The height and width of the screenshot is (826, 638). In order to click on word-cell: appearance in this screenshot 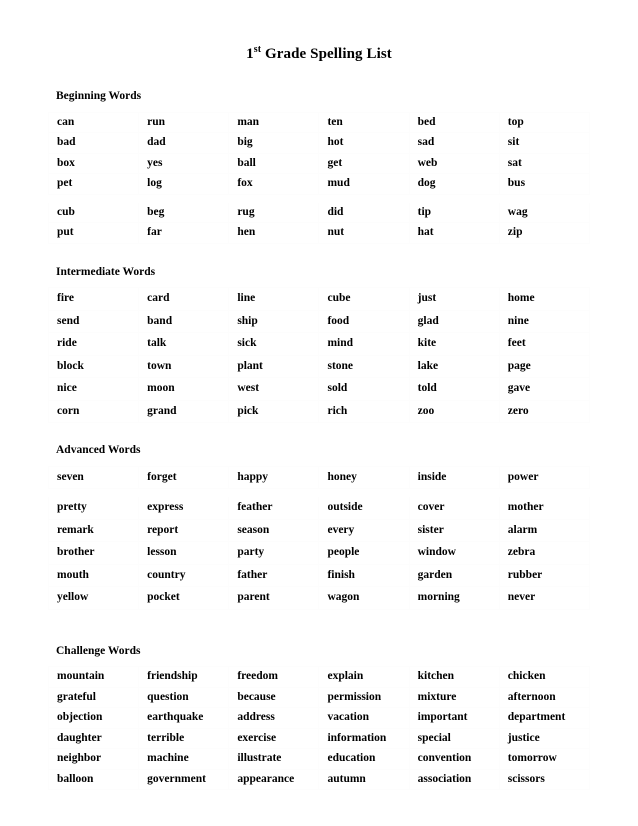, I will do `click(274, 779)`.